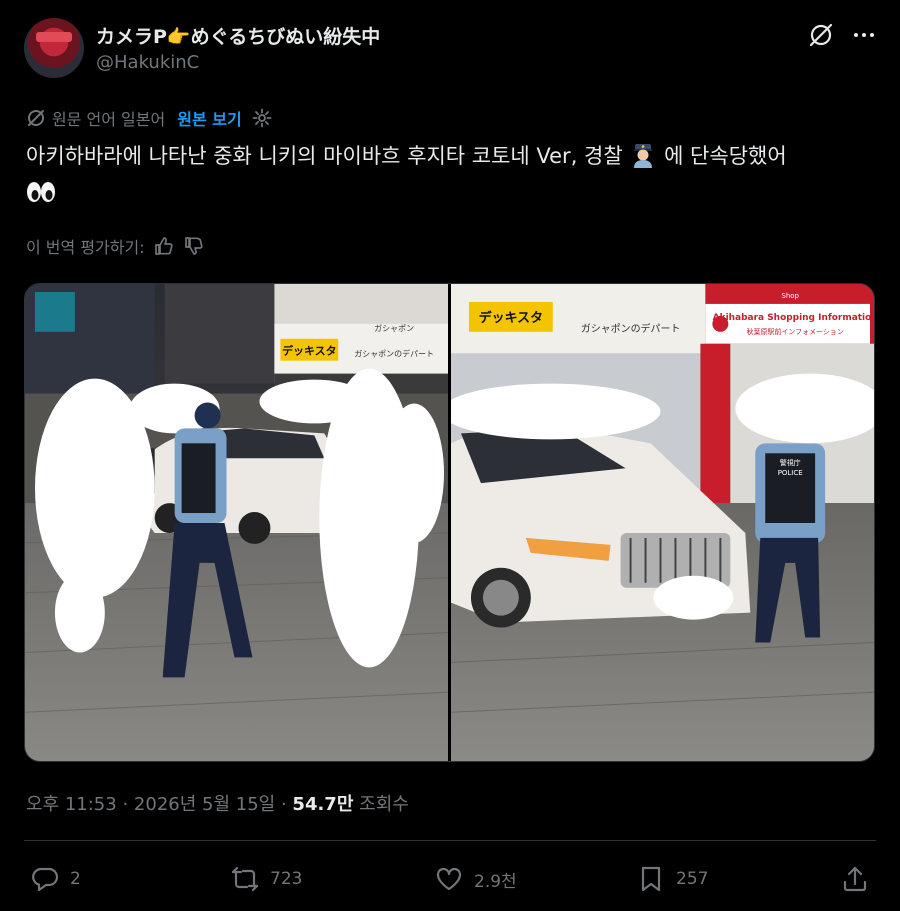 The height and width of the screenshot is (911, 900). What do you see at coordinates (692, 879) in the screenshot?
I see `bookmark-count: 257` at bounding box center [692, 879].